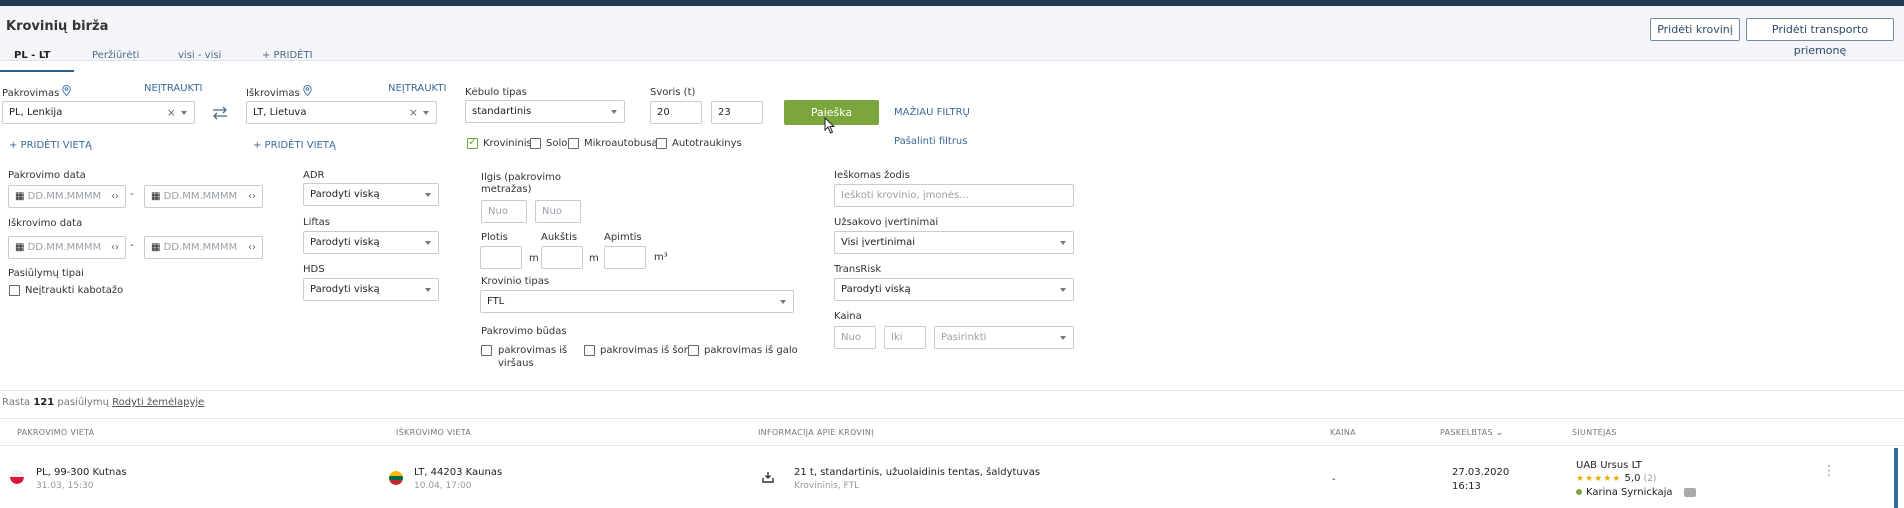  I want to click on sender-name: UAB Ursus LT, so click(1609, 465).